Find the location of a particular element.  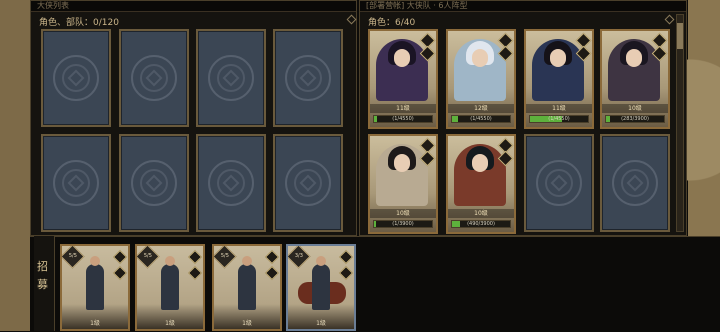

hero-exp-text: (1/3900) is located at coordinates (403, 224).